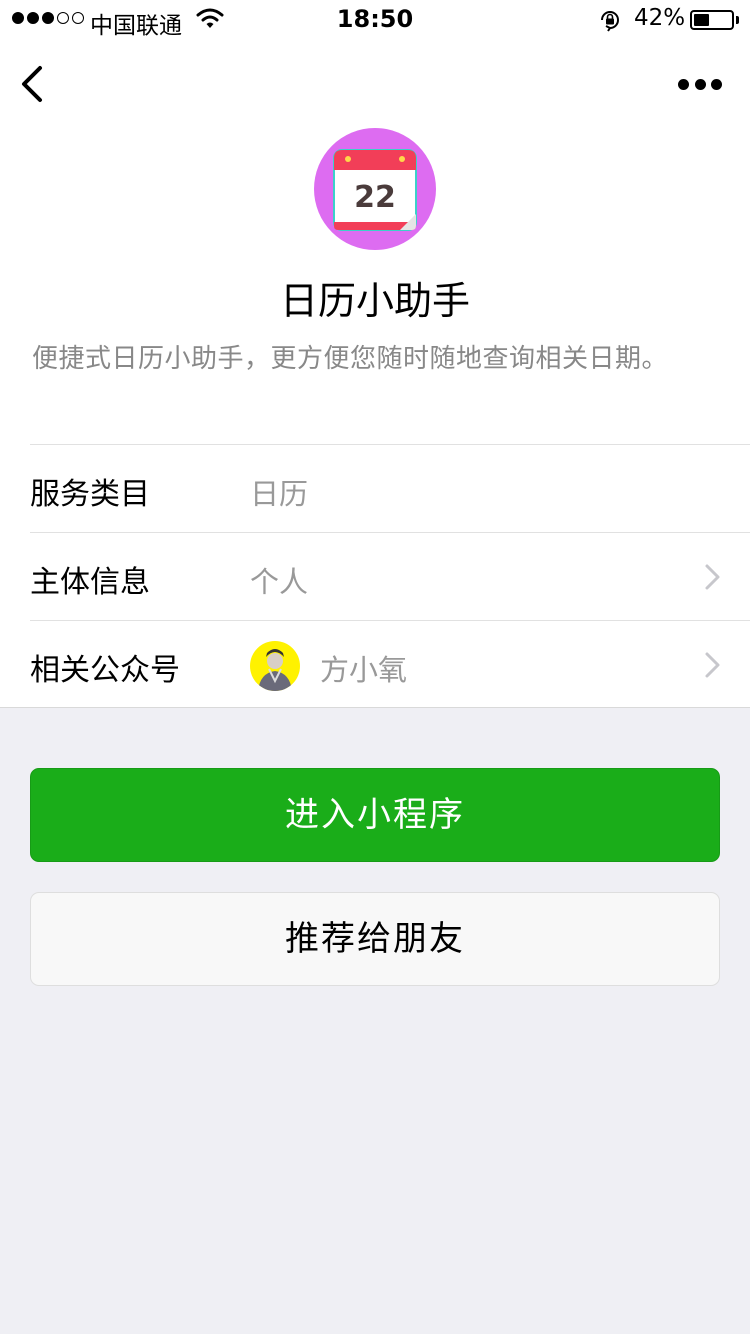 This screenshot has height=1334, width=750. Describe the element at coordinates (375, 197) in the screenshot. I see `calendar-day-number: 22` at that location.